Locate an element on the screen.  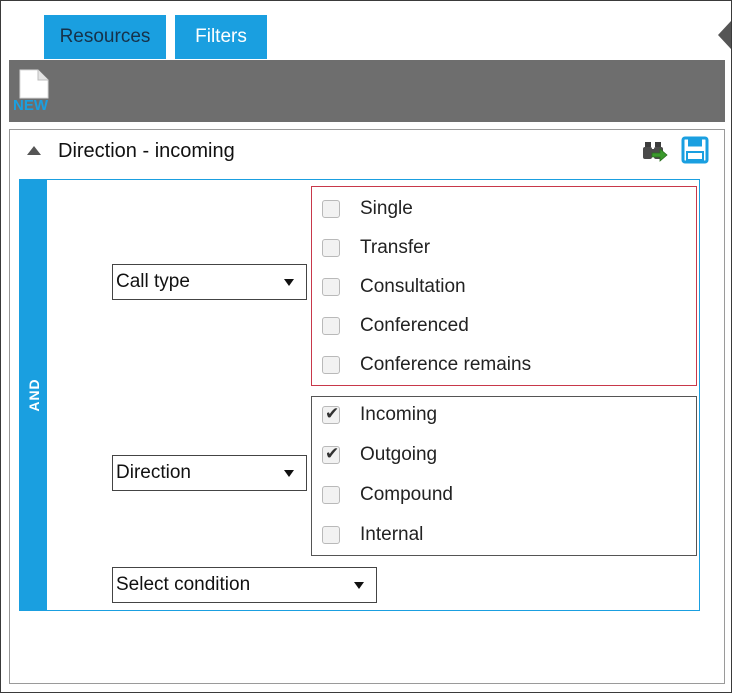
option-single: Single is located at coordinates (487, 209).